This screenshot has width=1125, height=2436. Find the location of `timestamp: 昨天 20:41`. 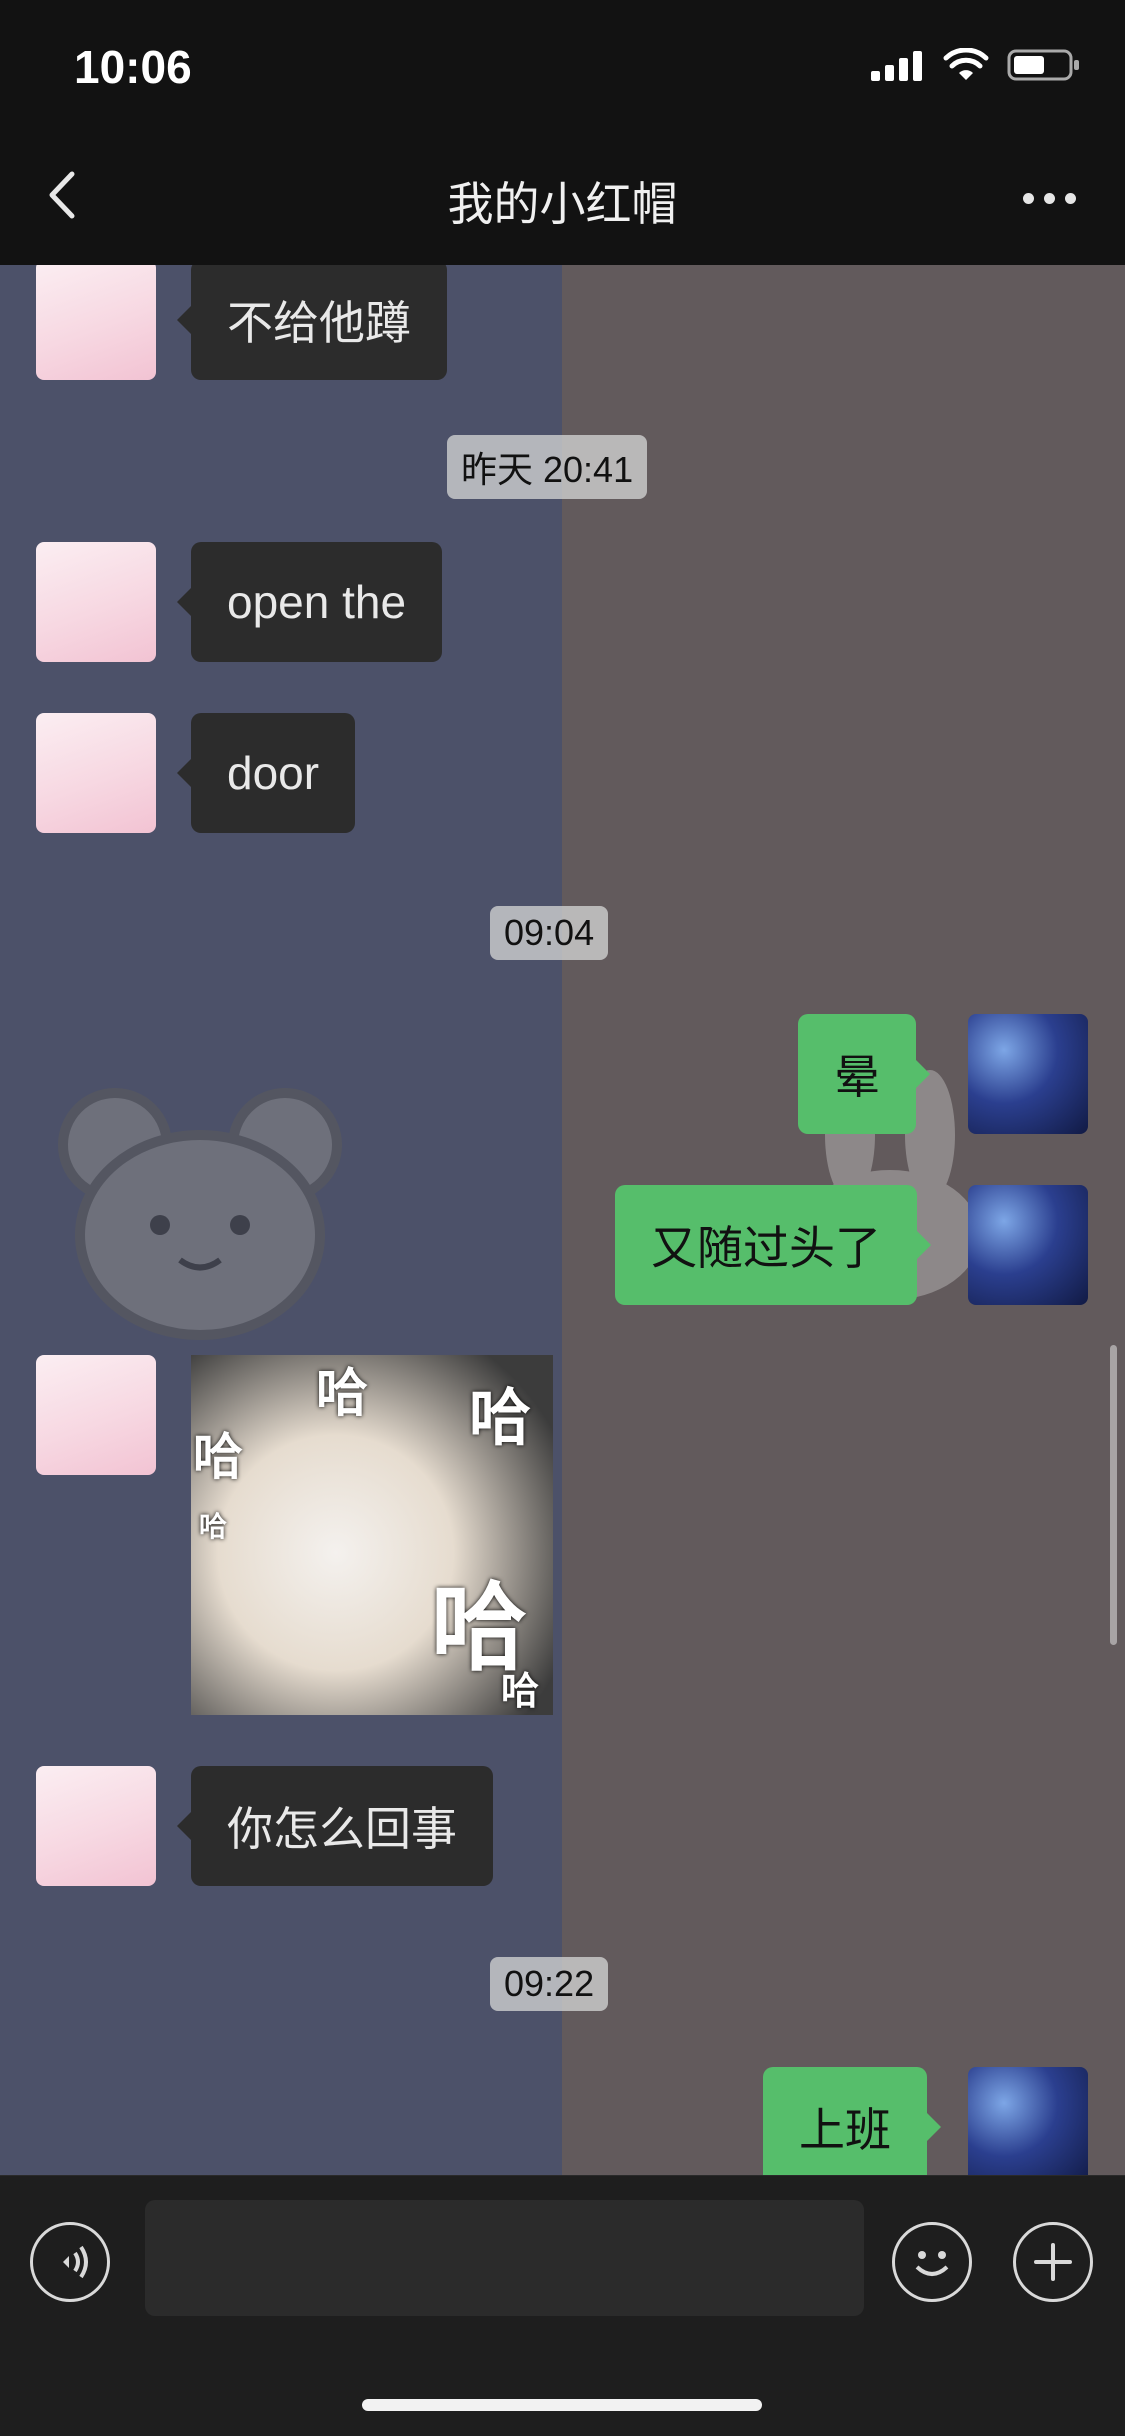

timestamp: 昨天 20:41 is located at coordinates (547, 467).